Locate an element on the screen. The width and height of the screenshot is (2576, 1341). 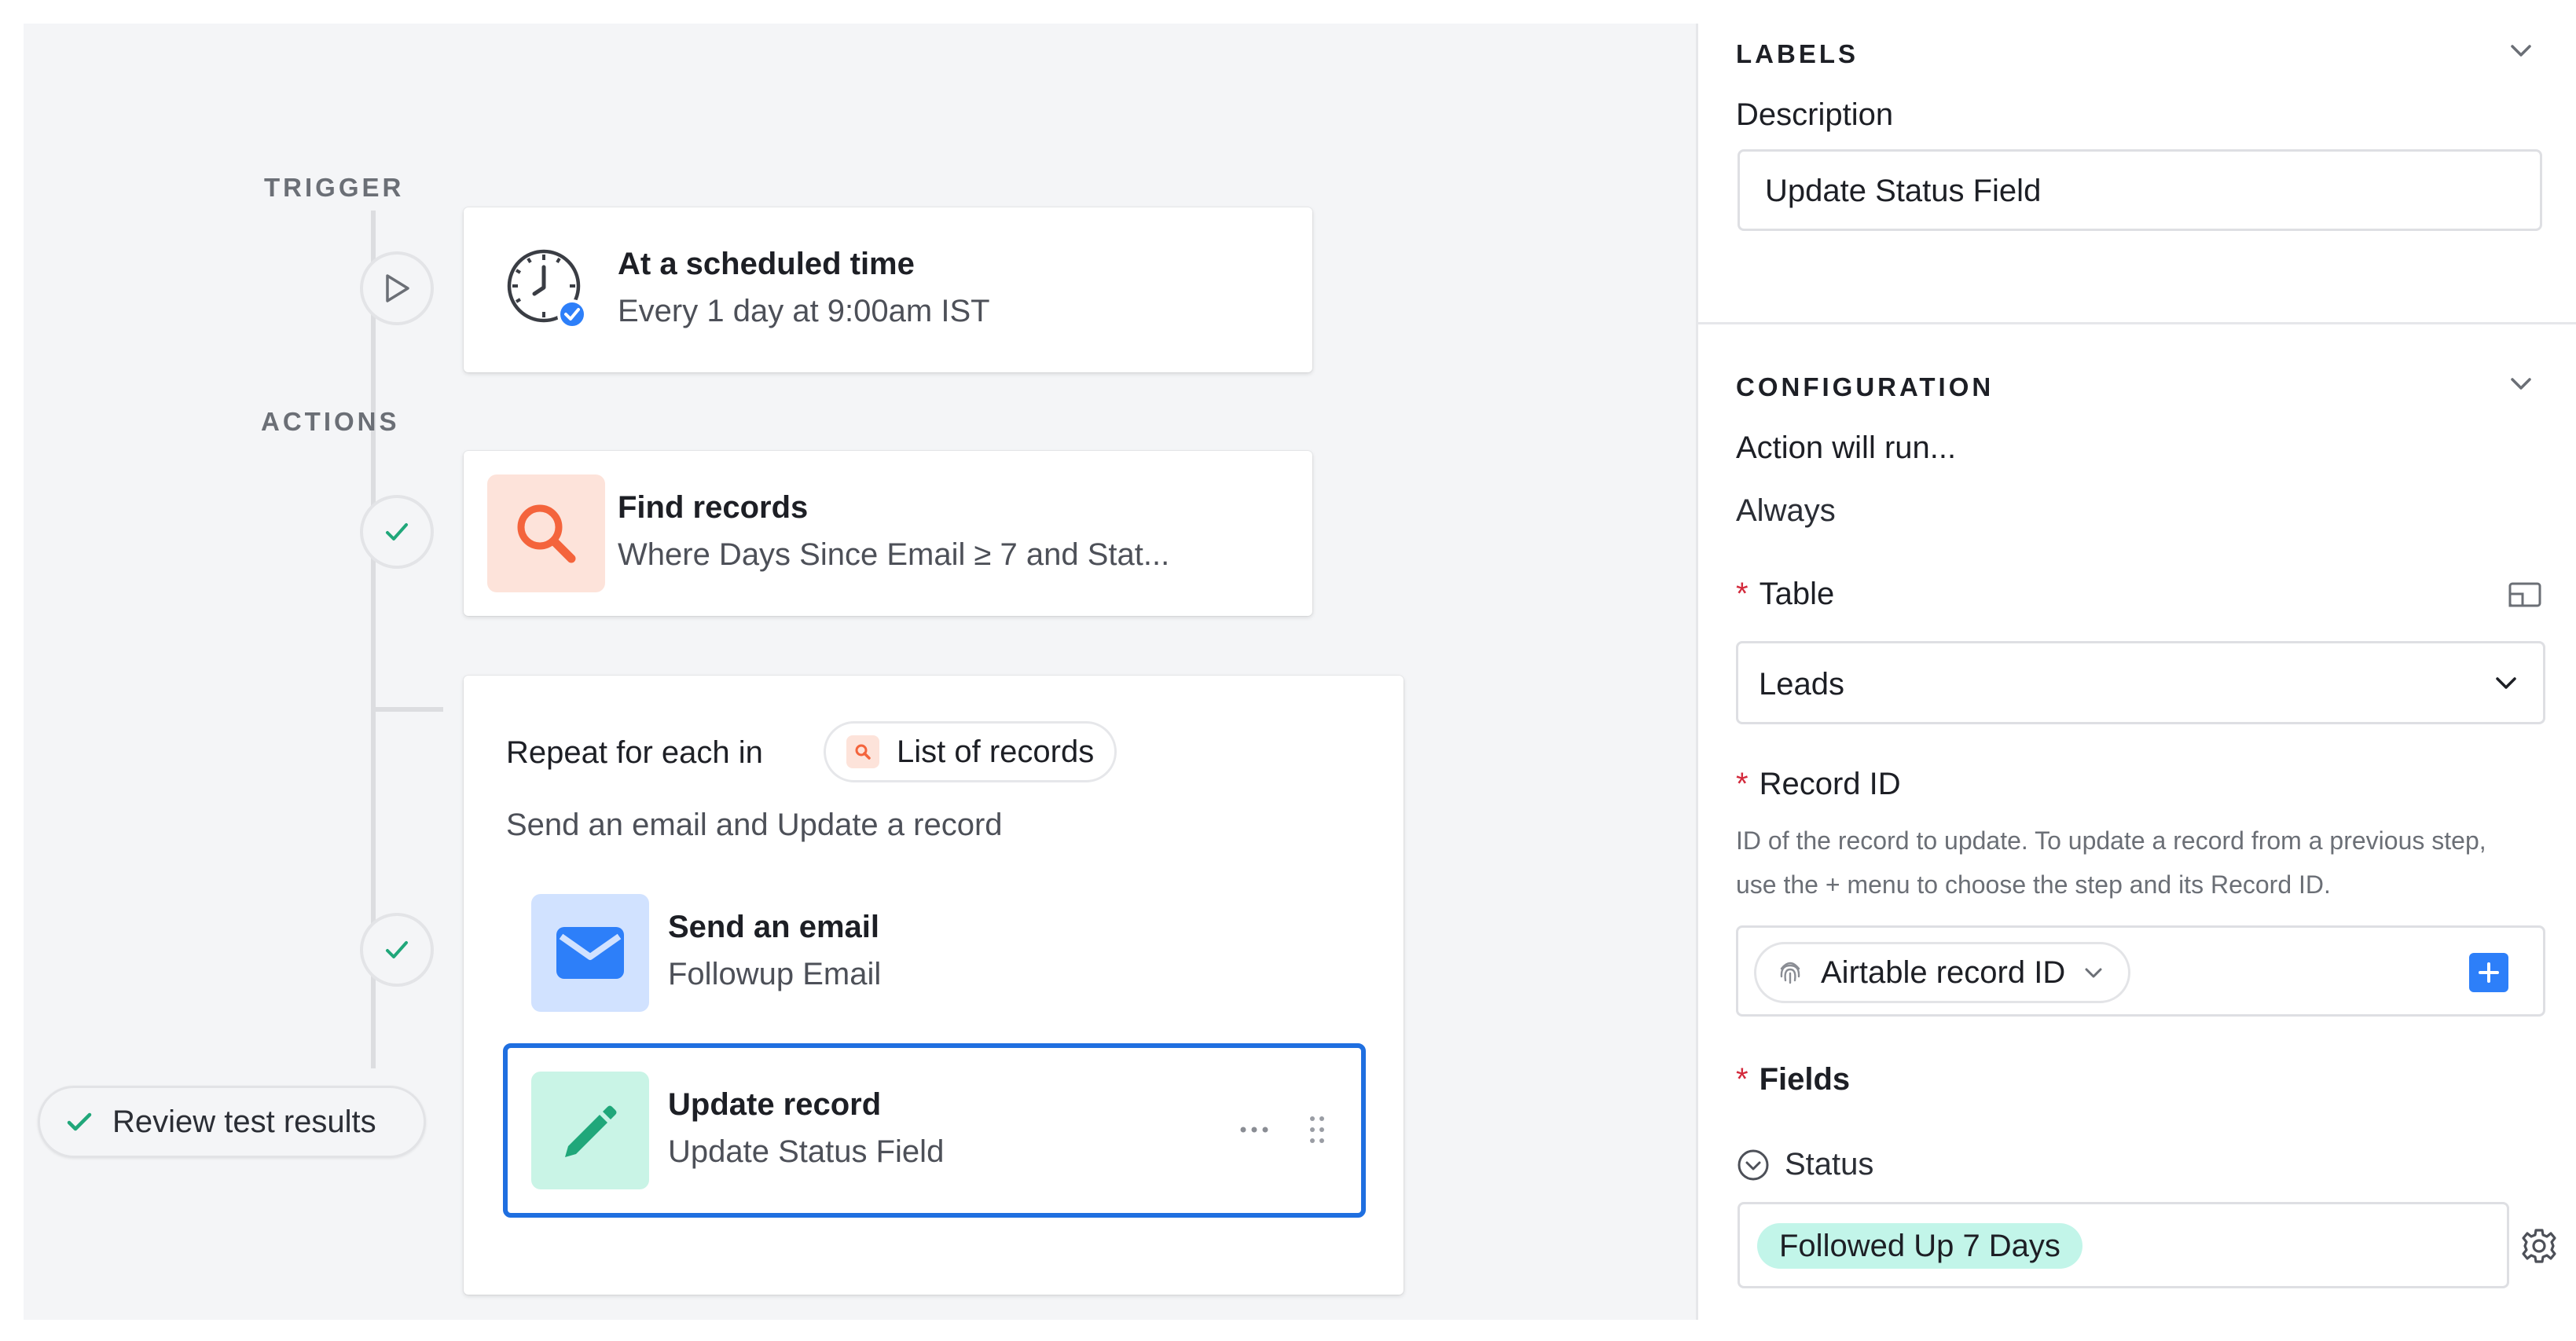
plus-icon is located at coordinates (2489, 972).